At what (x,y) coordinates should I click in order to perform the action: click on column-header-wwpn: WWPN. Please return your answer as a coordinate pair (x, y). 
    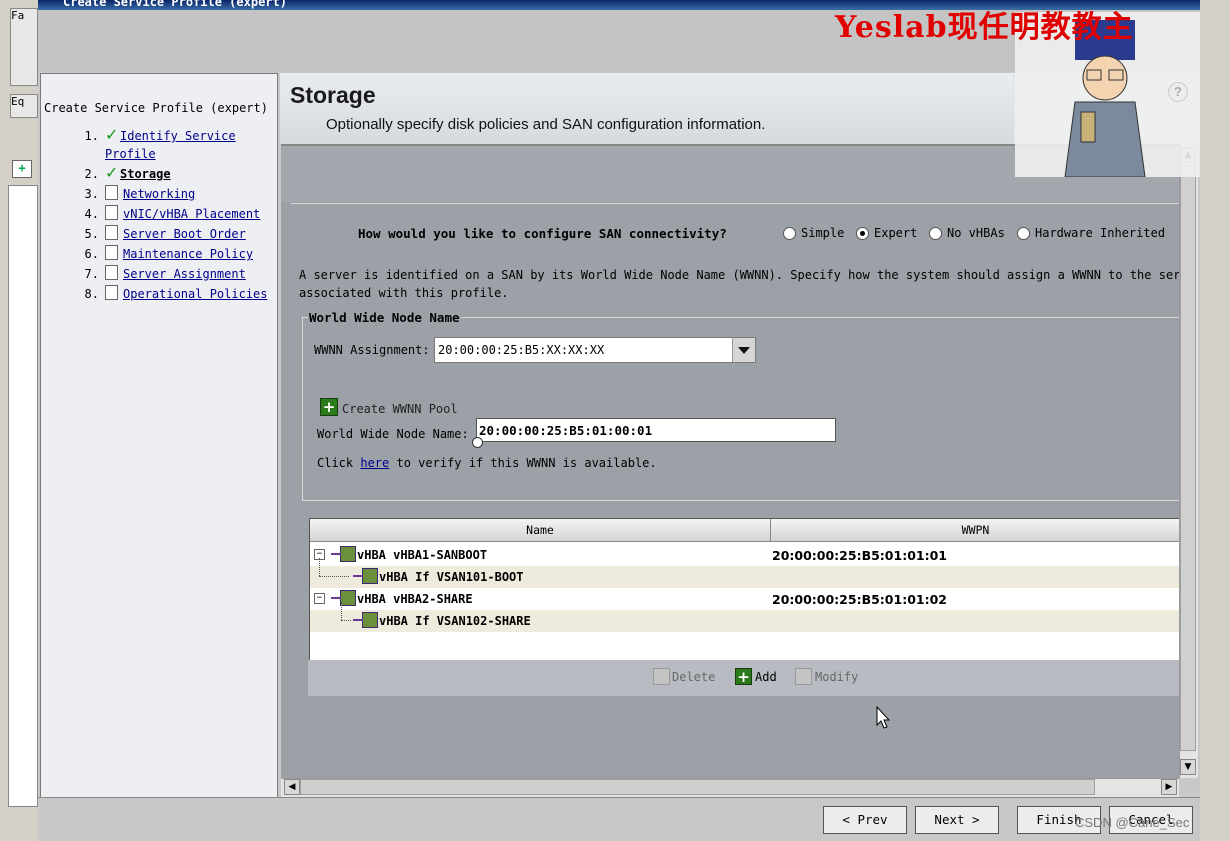
    Looking at the image, I should click on (975, 530).